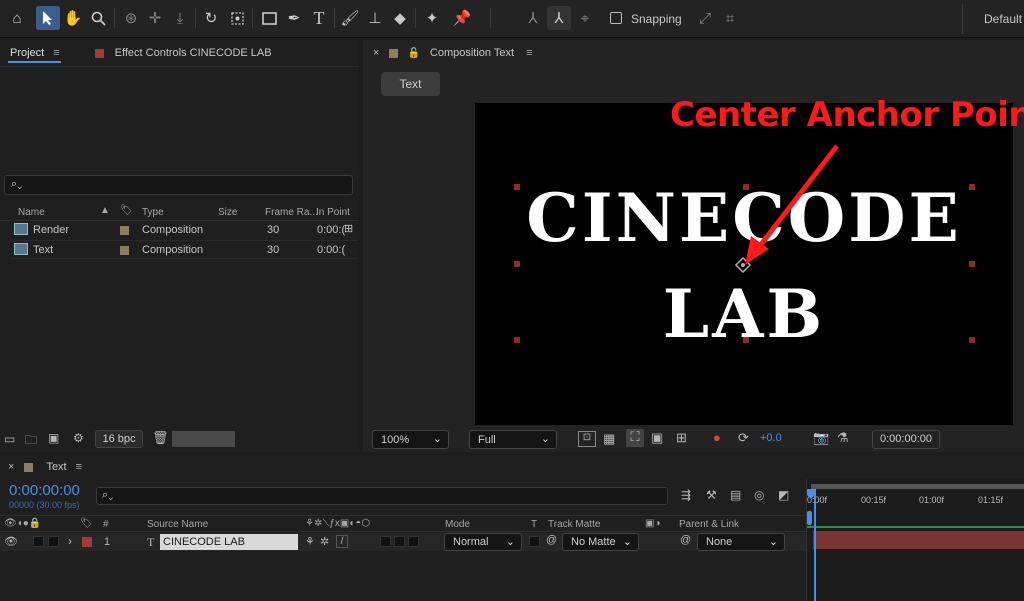 This screenshot has height=601, width=1024. What do you see at coordinates (38, 541) in the screenshot?
I see `solo-switch` at bounding box center [38, 541].